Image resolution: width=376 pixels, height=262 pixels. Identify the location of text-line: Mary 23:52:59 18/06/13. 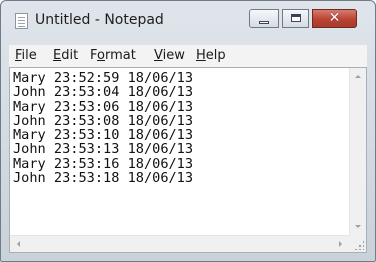
(103, 78).